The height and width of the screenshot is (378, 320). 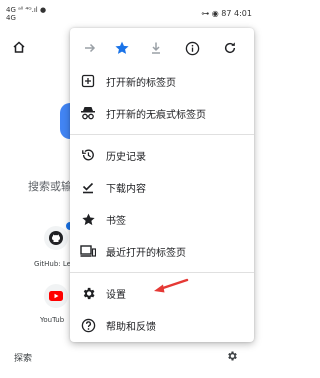 I want to click on history-icon, so click(x=88, y=155).